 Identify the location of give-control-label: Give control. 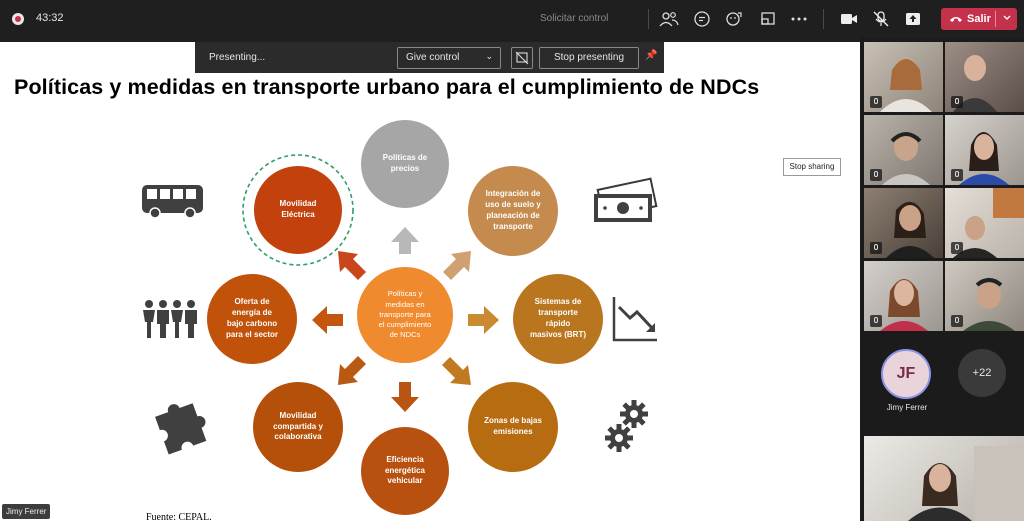
(433, 57).